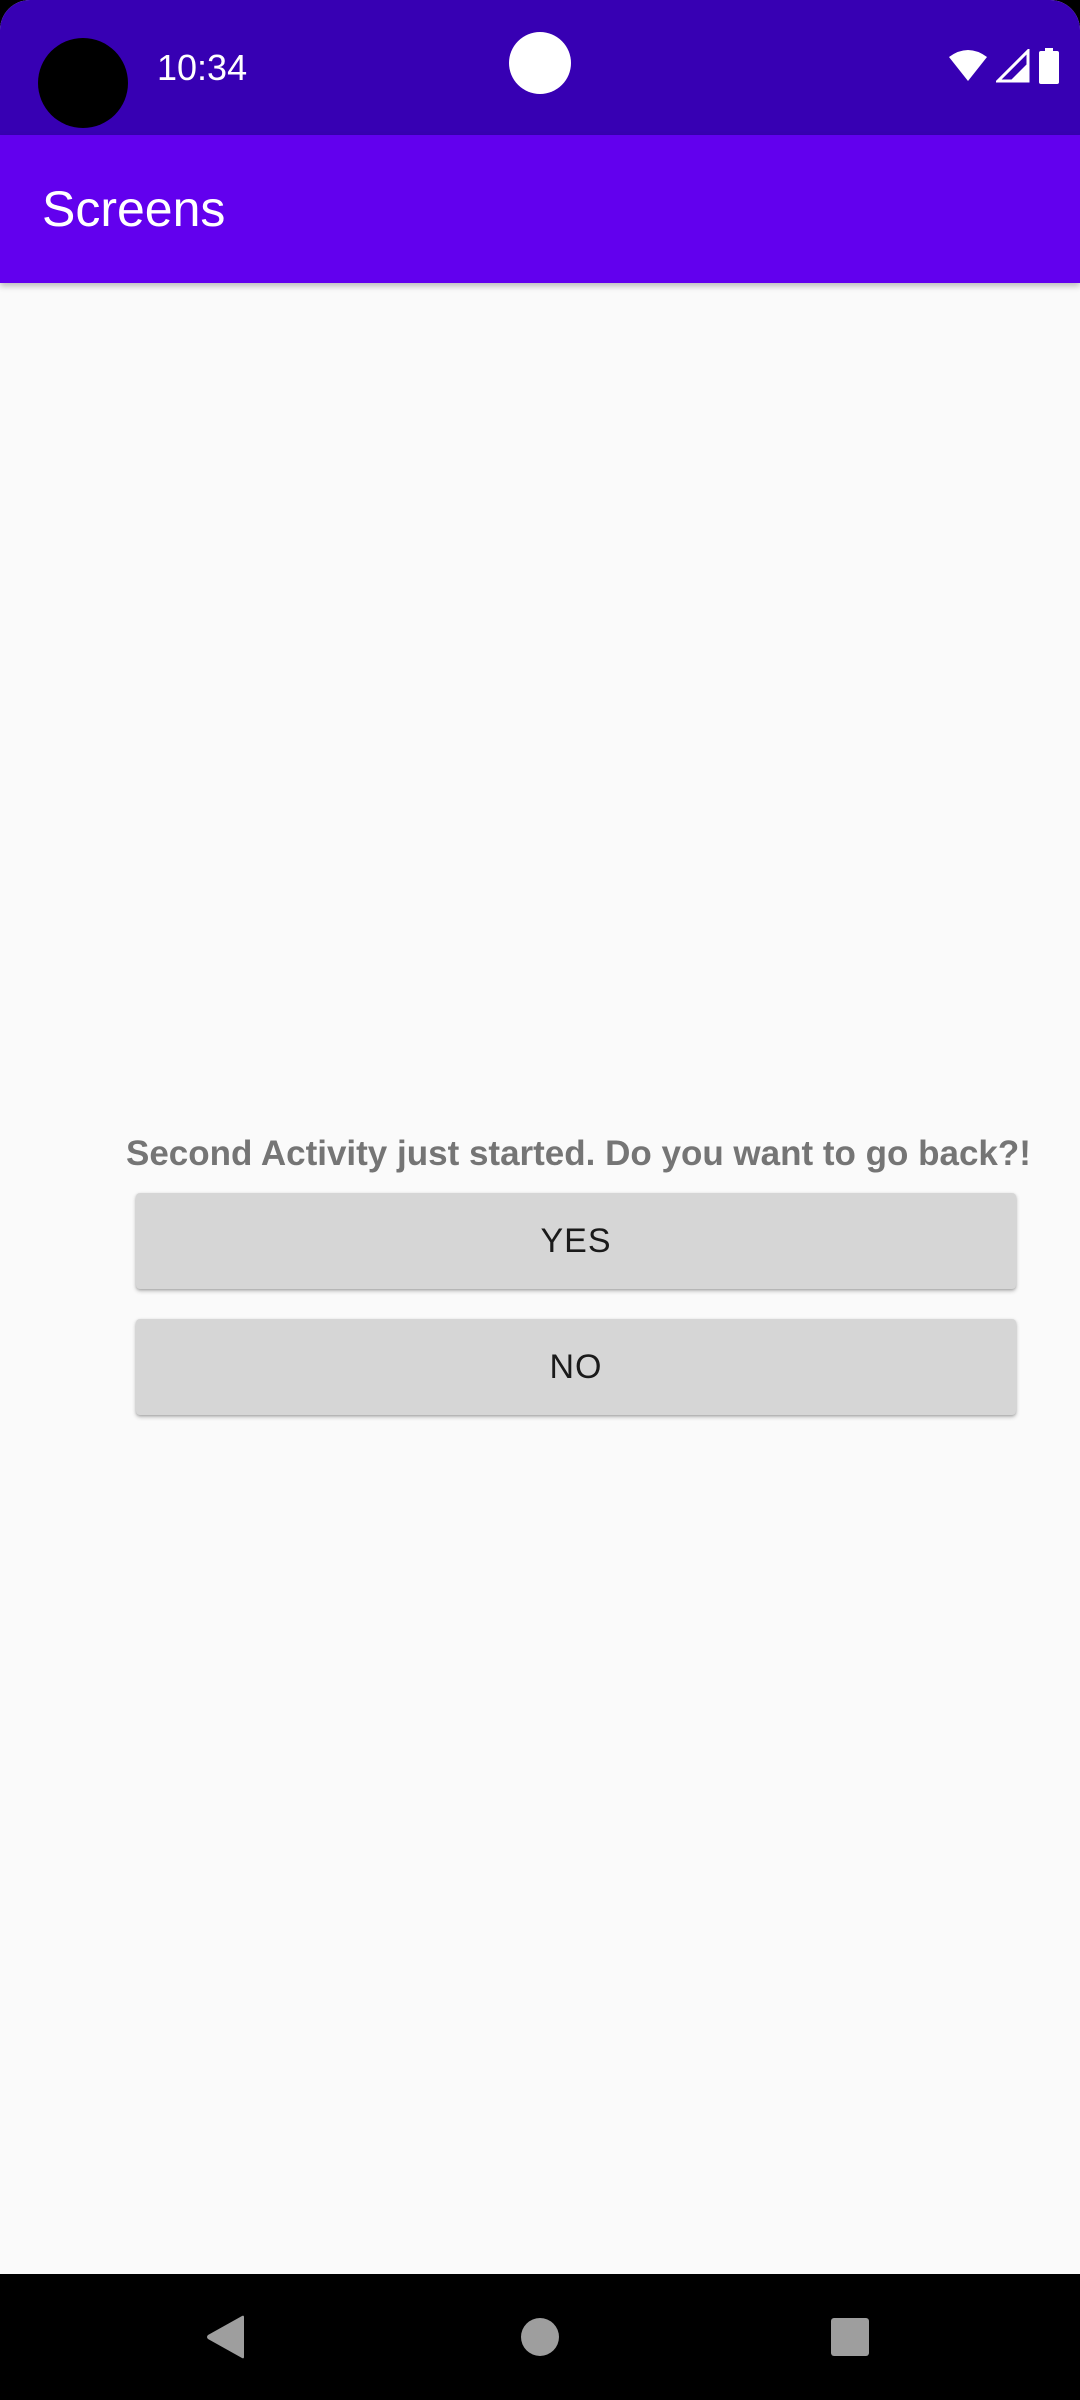 This screenshot has width=1080, height=2400. I want to click on status-icons, so click(1004, 67).